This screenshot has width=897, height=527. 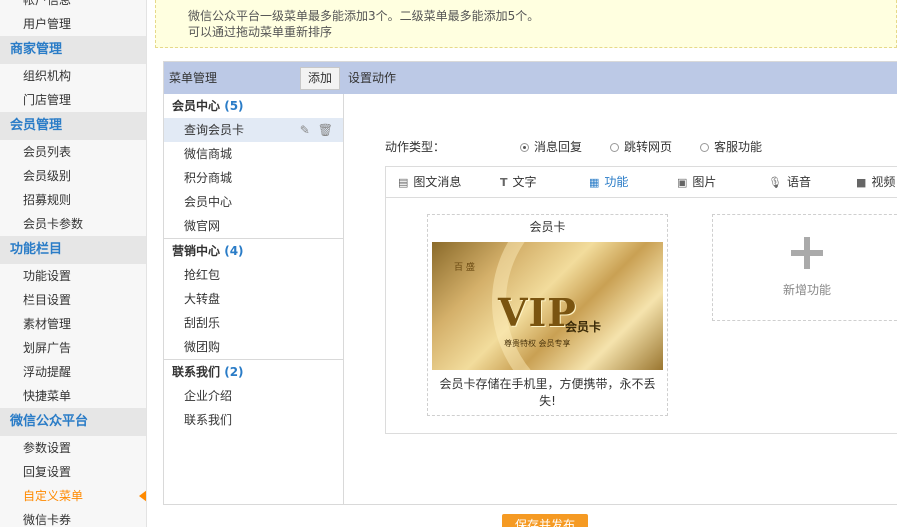 What do you see at coordinates (253, 420) in the screenshot?
I see `menu-item: 联系我们` at bounding box center [253, 420].